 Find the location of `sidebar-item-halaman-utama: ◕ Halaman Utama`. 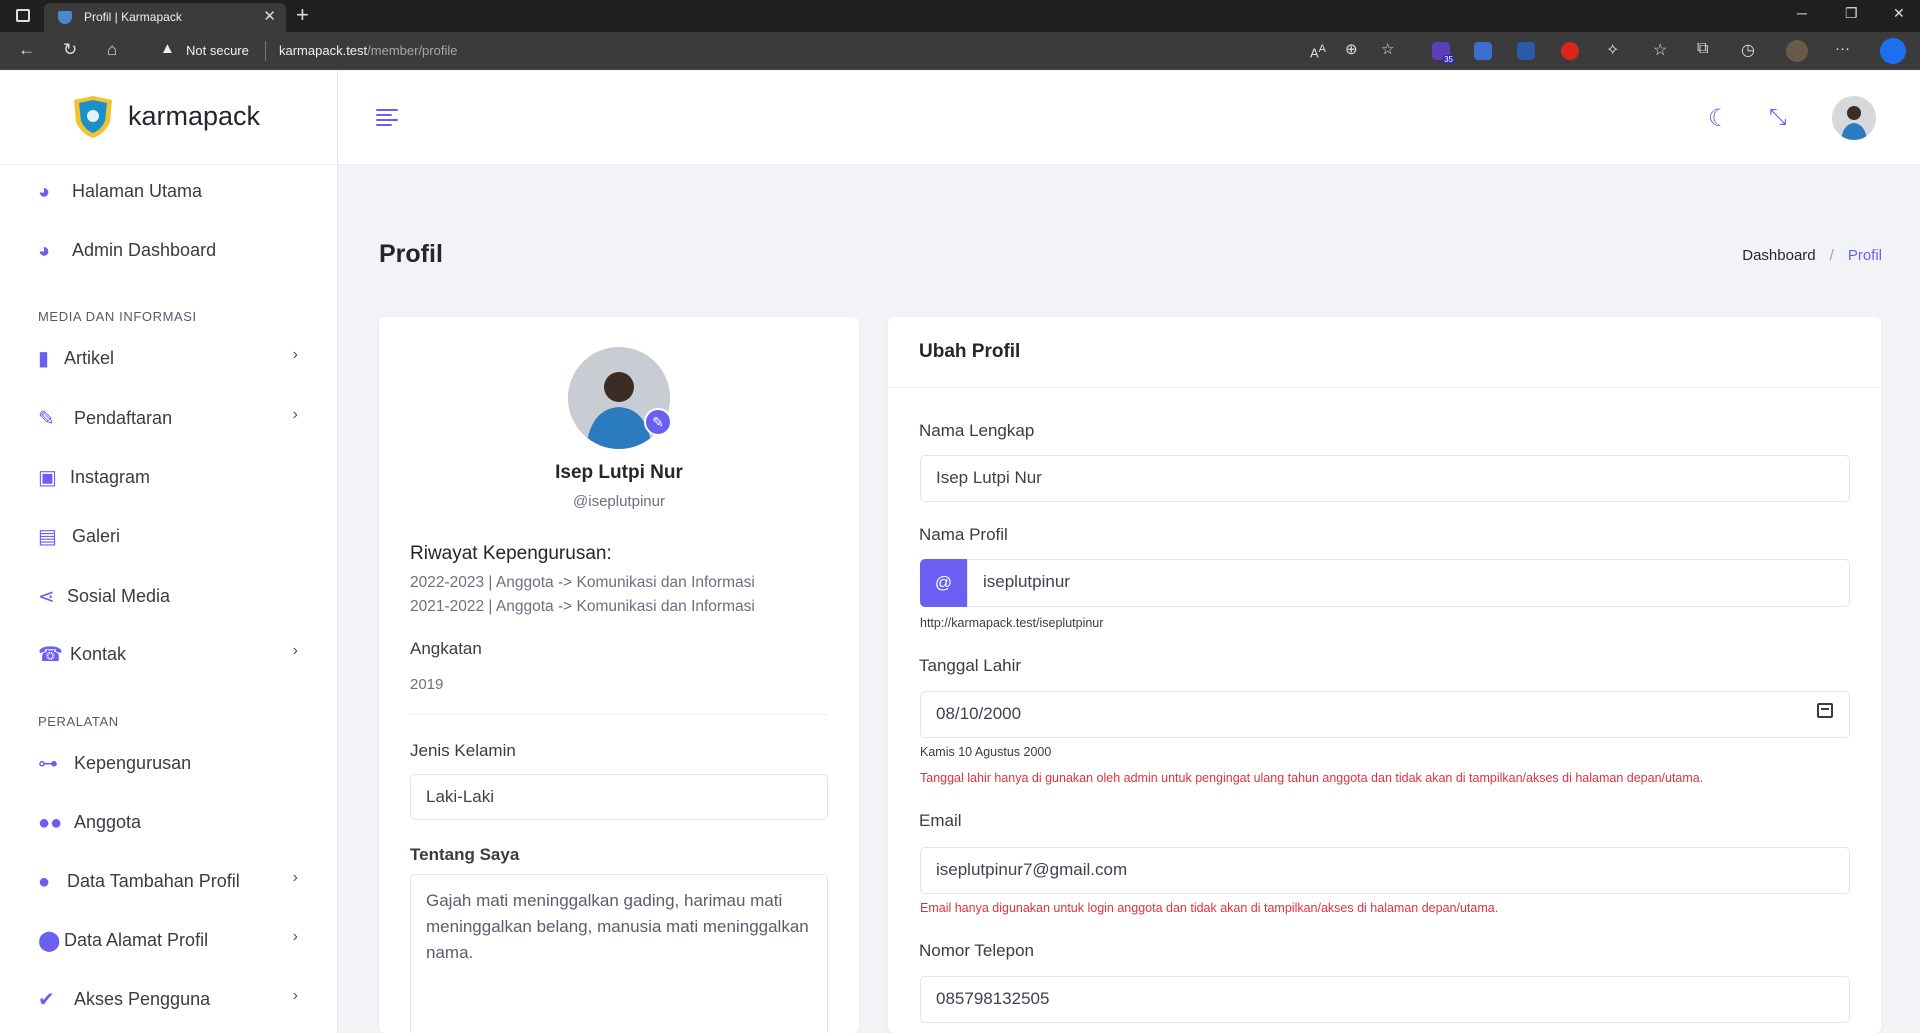

sidebar-item-halaman-utama: ◕ Halaman Utama is located at coordinates (168, 192).